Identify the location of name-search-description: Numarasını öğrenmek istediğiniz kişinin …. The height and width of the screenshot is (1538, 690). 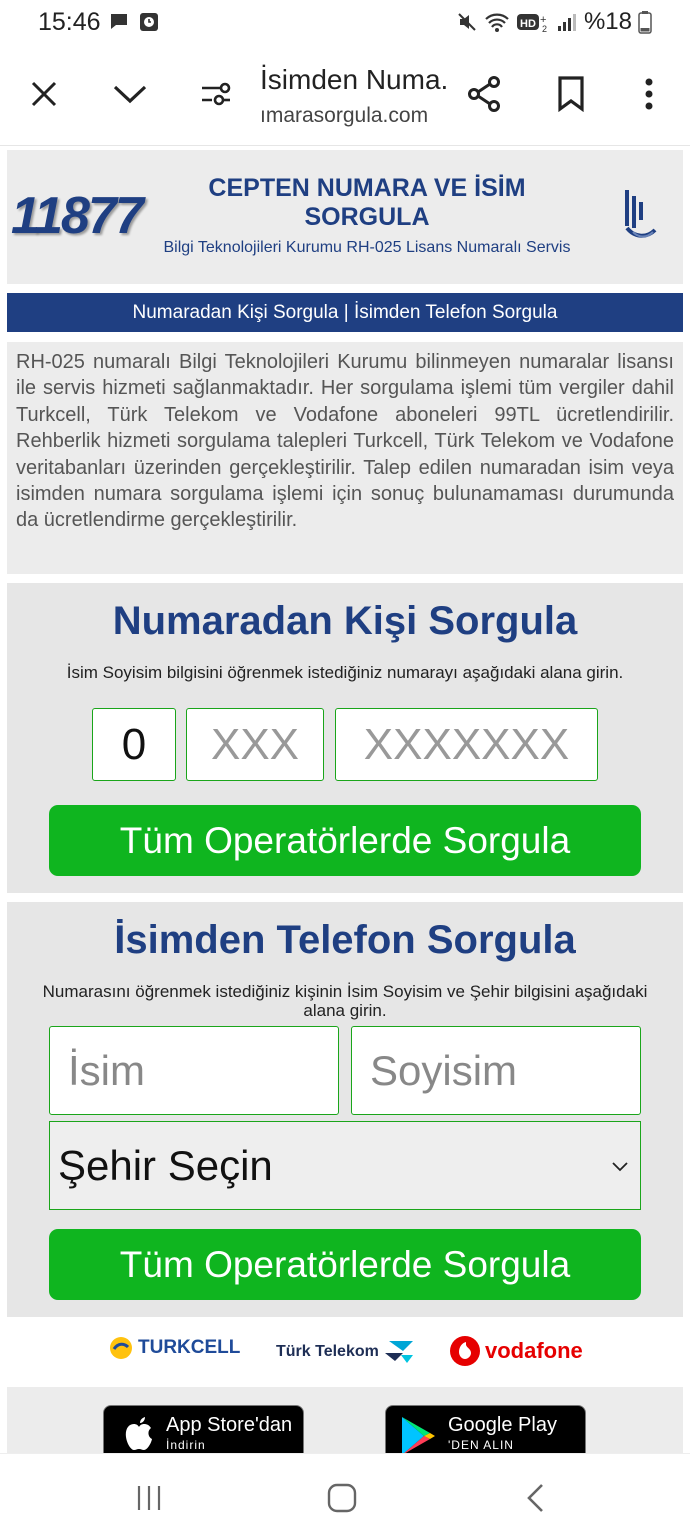
(345, 1001).